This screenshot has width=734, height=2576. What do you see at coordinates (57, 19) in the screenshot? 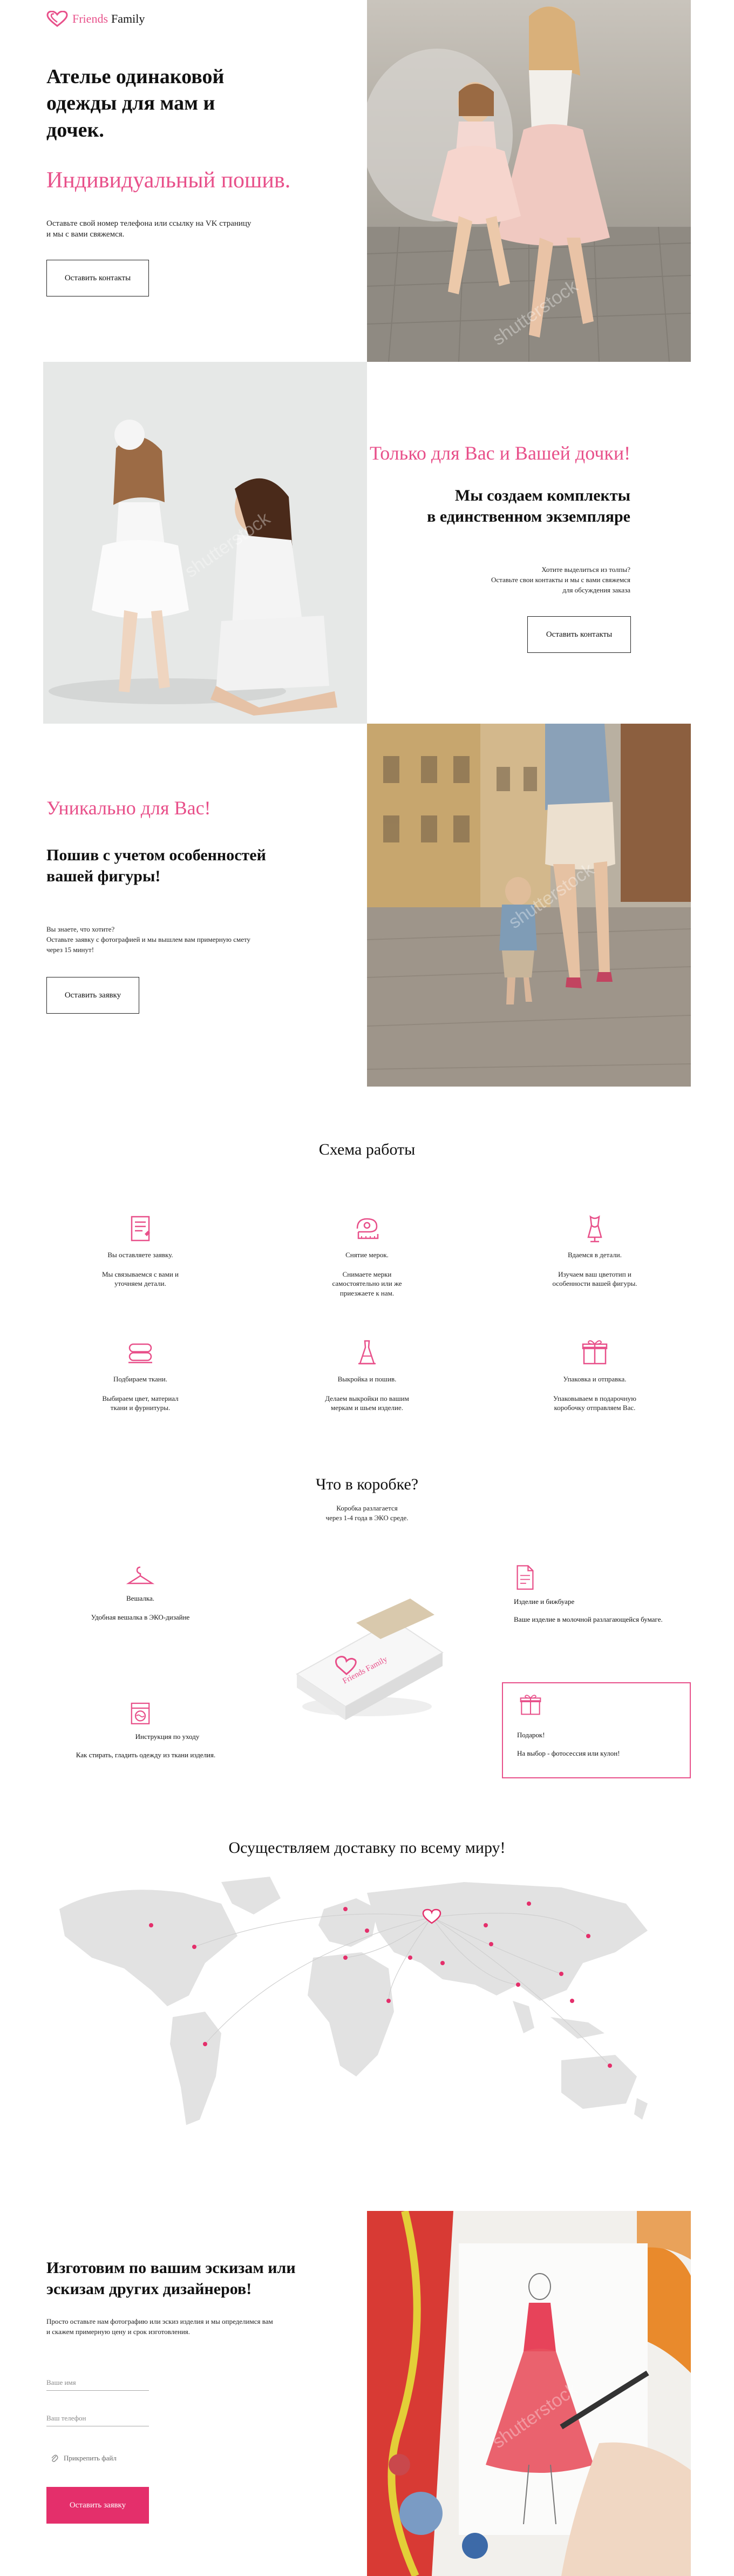
I see `heart-logo-icon` at bounding box center [57, 19].